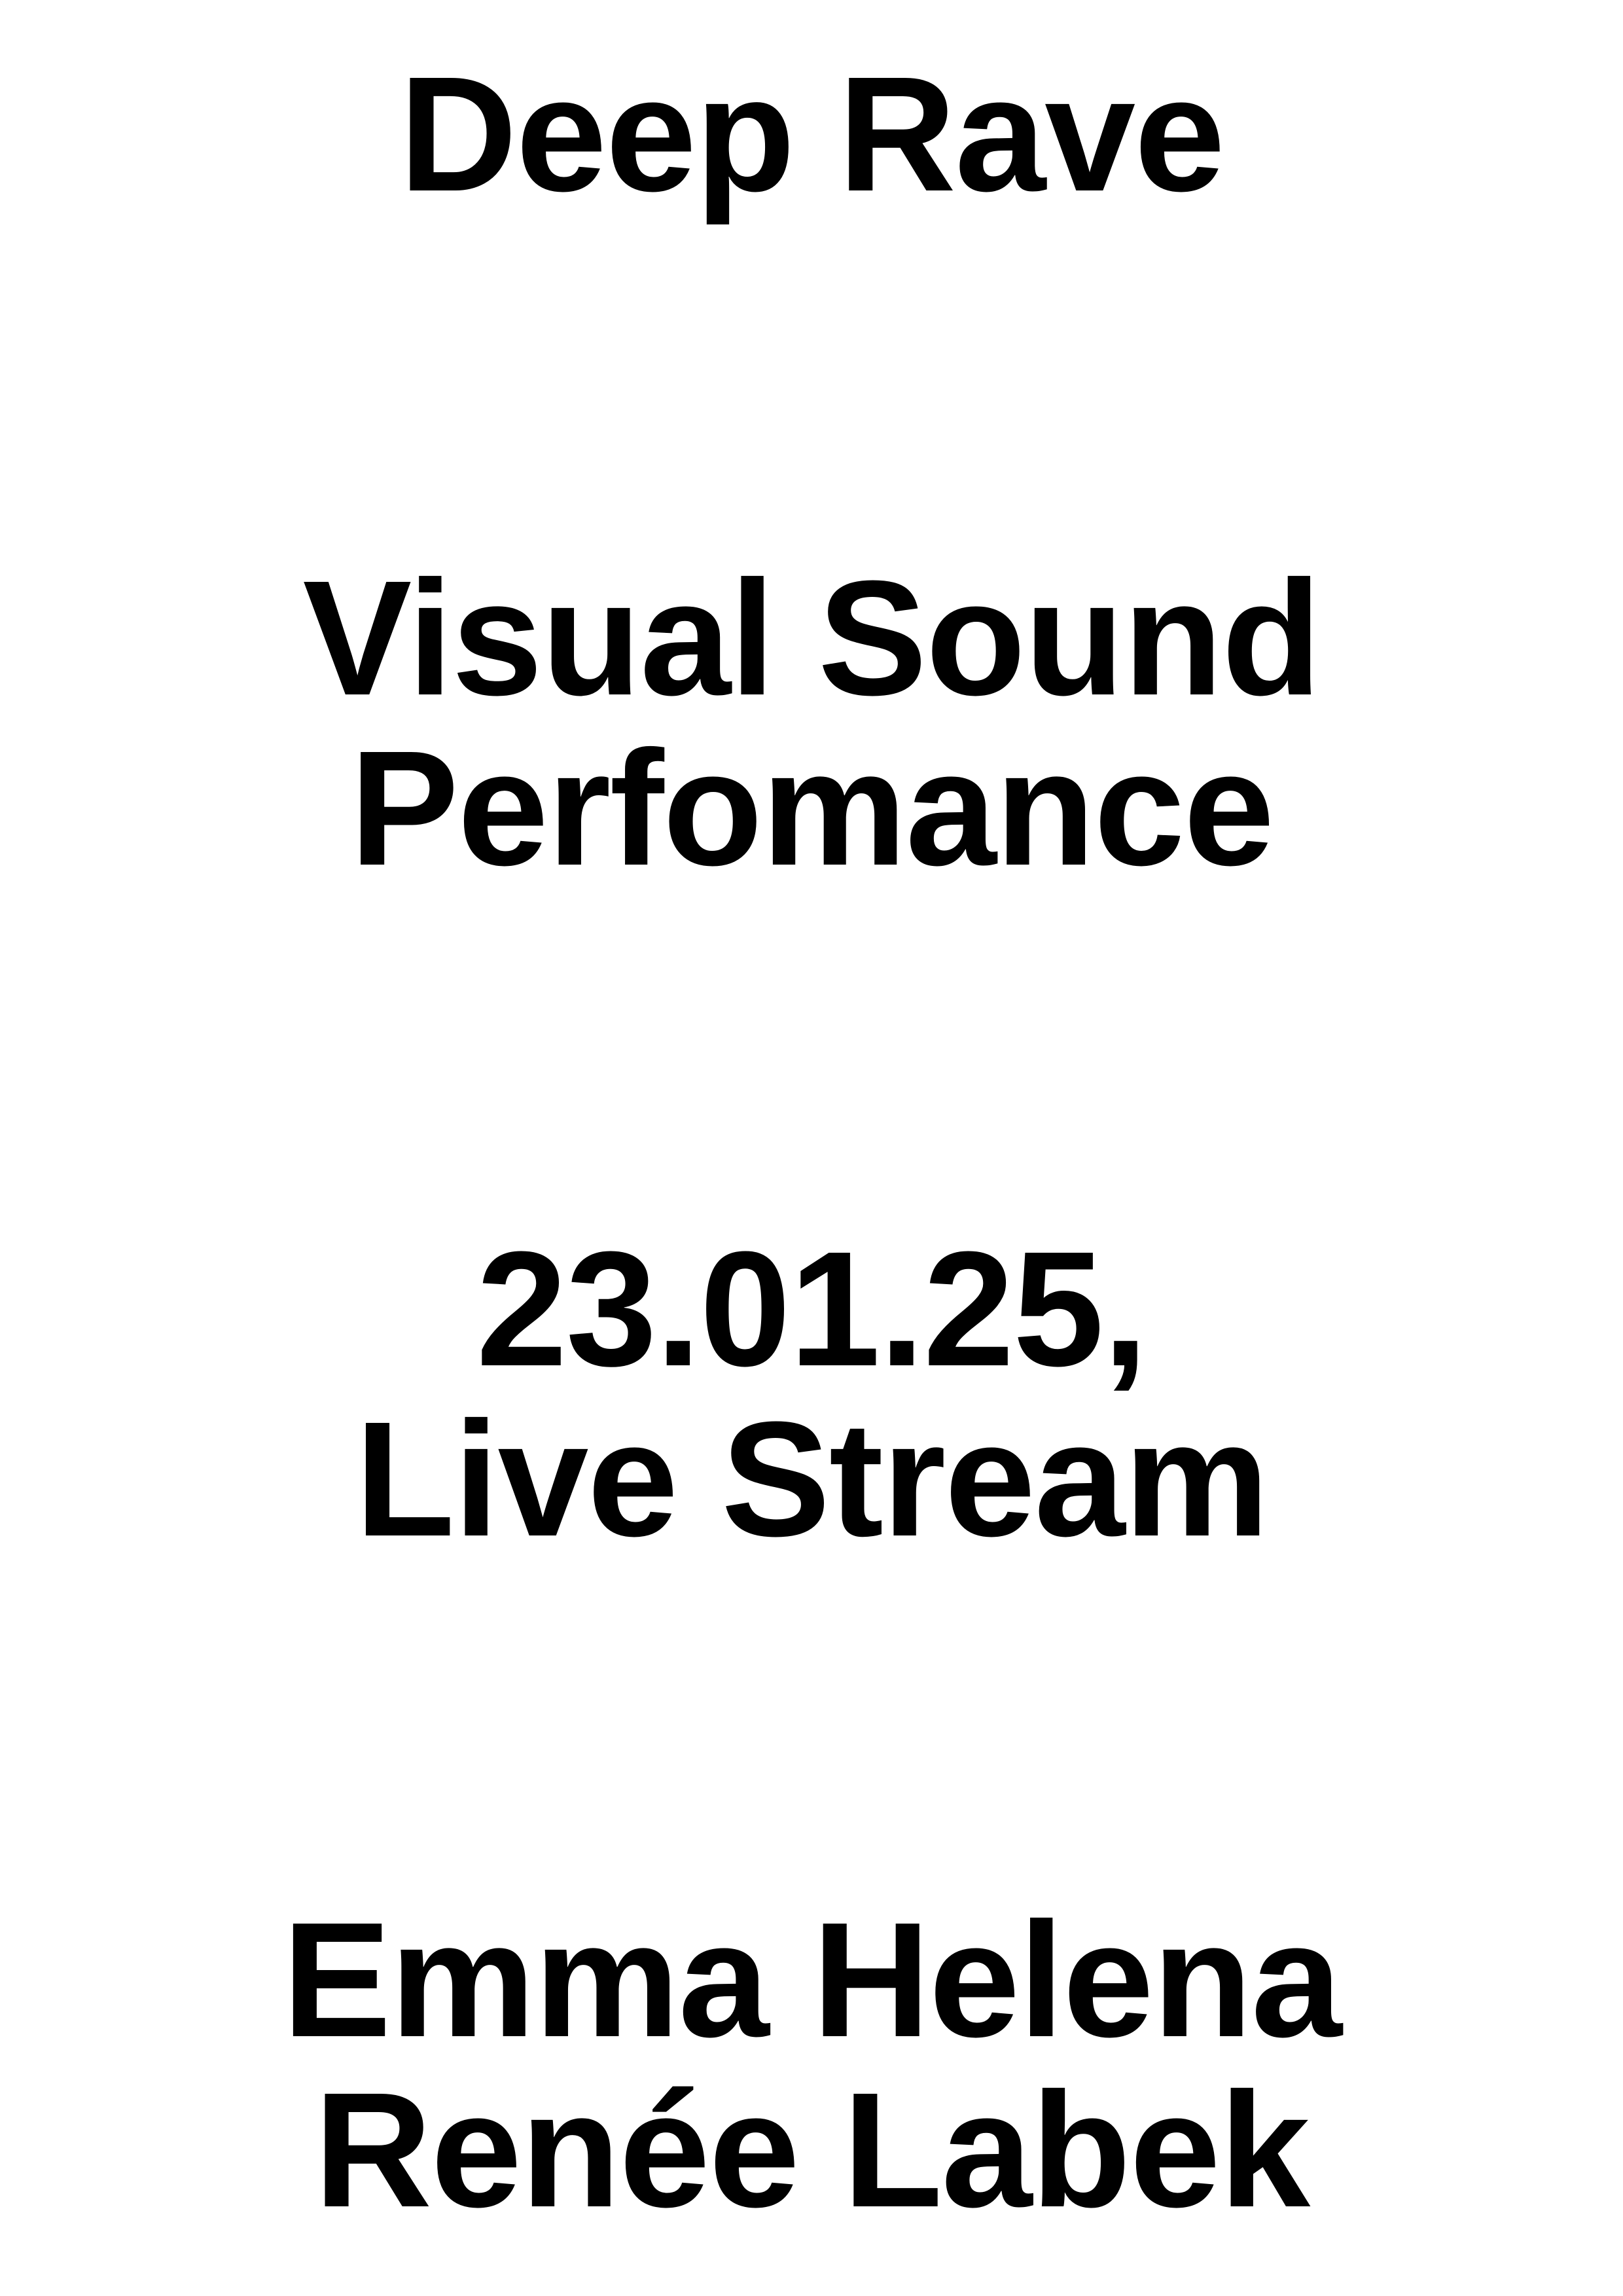  I want to click on artists-block: Emma Helena Renée Labek, so click(811, 2065).